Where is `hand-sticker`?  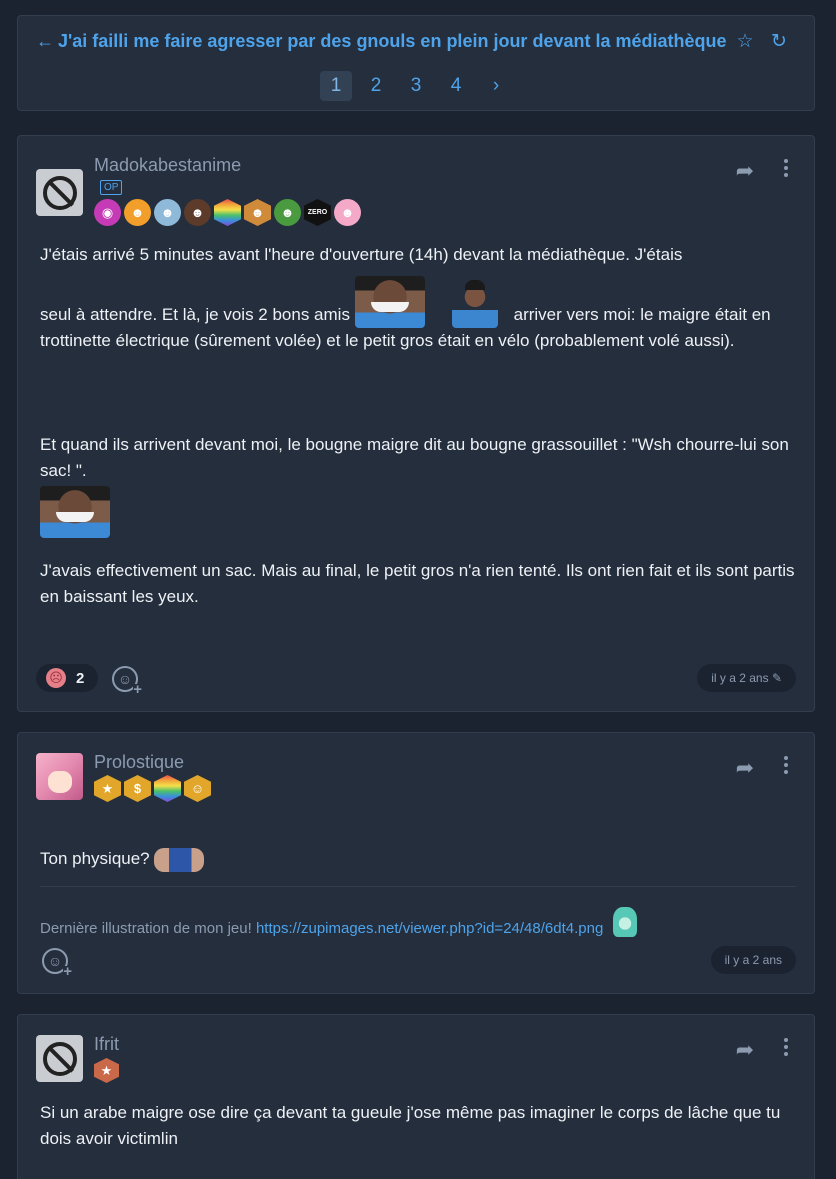 hand-sticker is located at coordinates (179, 859).